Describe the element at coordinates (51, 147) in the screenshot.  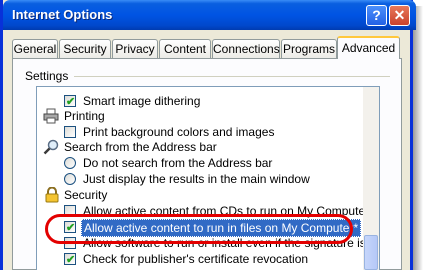
I see `magnifier-icon` at that location.